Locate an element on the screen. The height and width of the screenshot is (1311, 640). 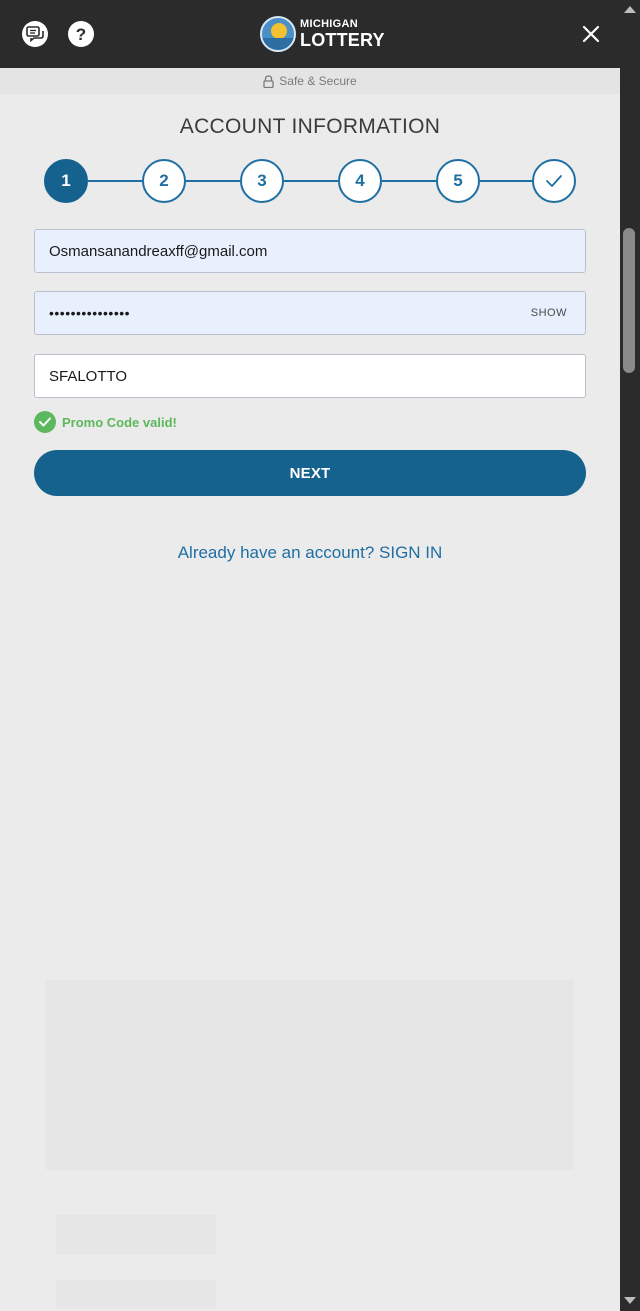
check-circle-icon is located at coordinates (45, 422).